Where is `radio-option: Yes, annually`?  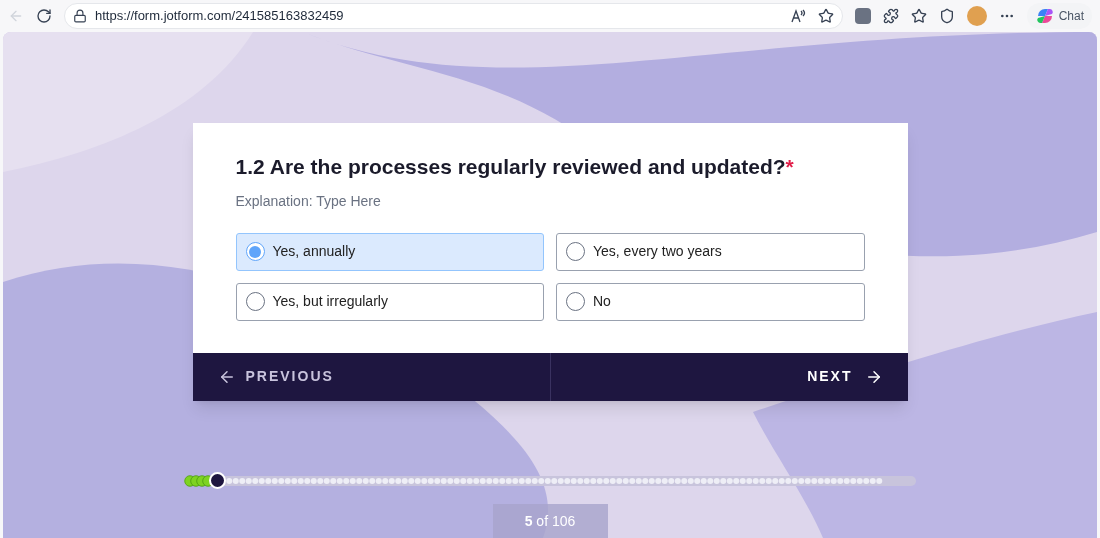
radio-option: Yes, annually is located at coordinates (389, 251).